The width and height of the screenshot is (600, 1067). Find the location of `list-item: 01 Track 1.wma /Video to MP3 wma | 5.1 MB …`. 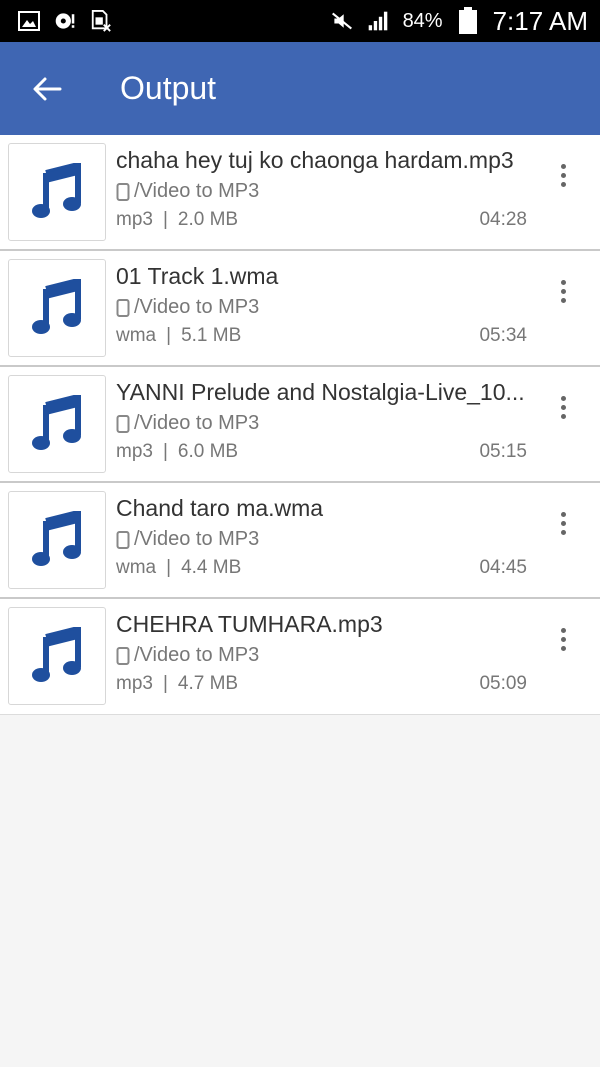

list-item: 01 Track 1.wma /Video to MP3 wma | 5.1 MB … is located at coordinates (300, 309).